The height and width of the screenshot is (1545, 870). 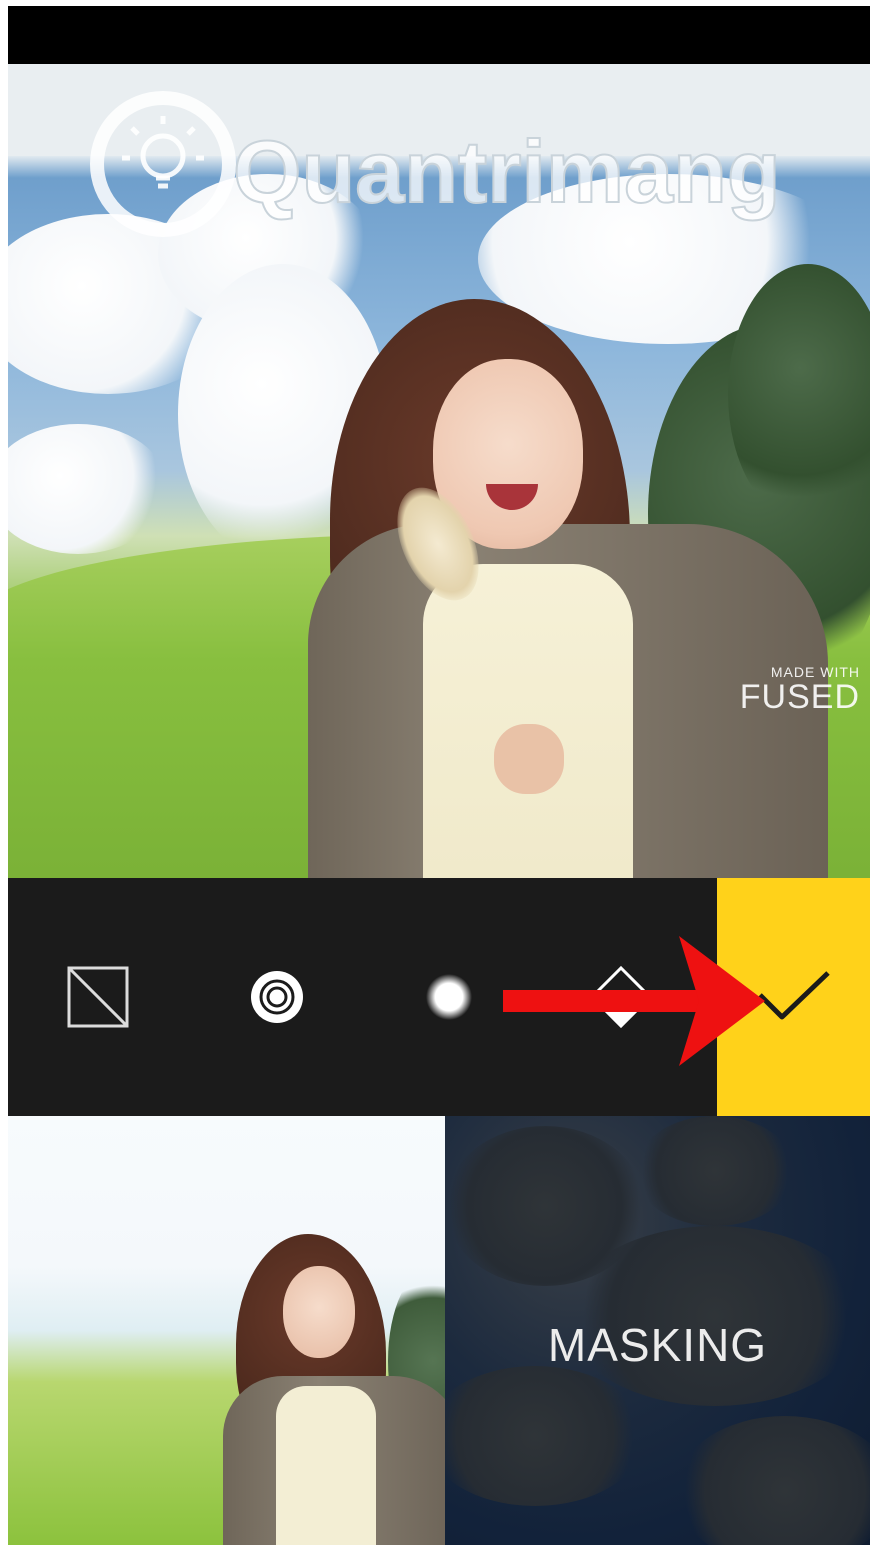 What do you see at coordinates (528, 721) in the screenshot?
I see `subject-dress` at bounding box center [528, 721].